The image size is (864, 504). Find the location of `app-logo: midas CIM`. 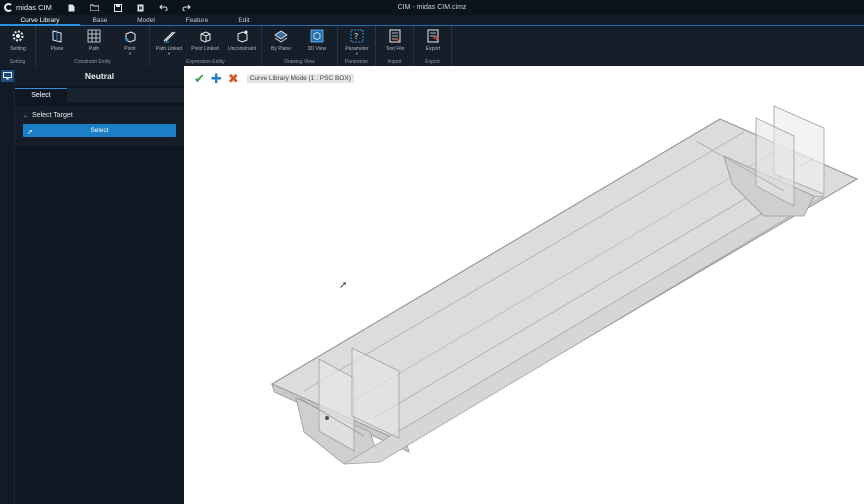

app-logo: midas CIM is located at coordinates (30, 7).